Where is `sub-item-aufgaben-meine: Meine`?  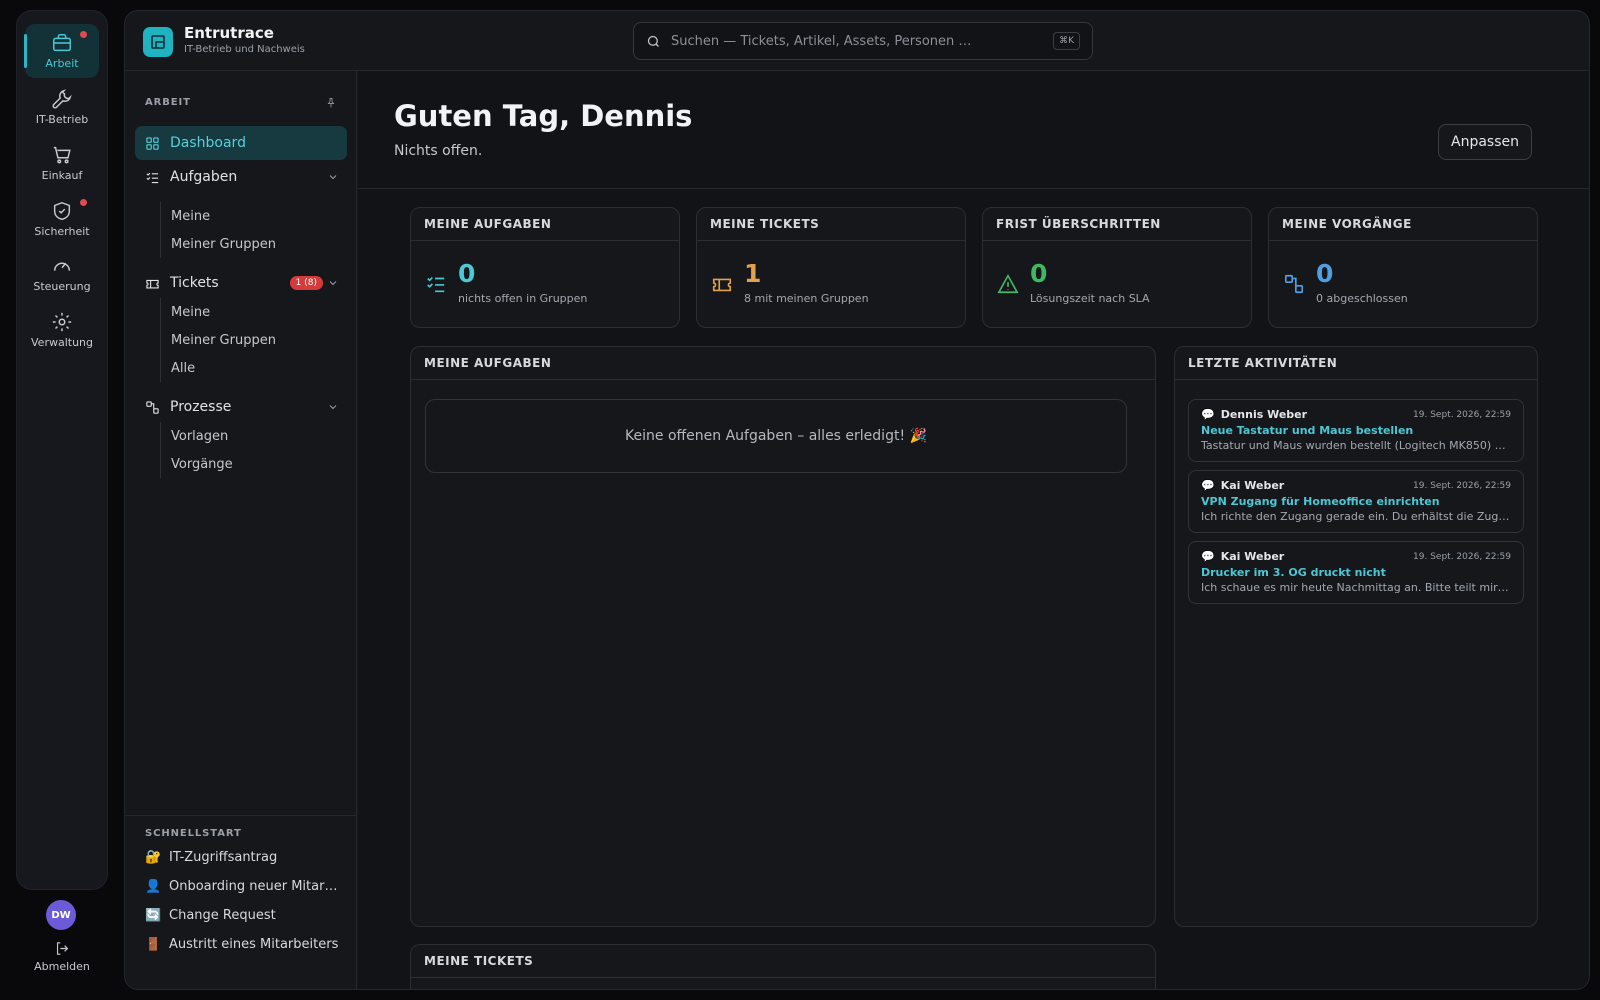 sub-item-aufgaben-meine: Meine is located at coordinates (250, 216).